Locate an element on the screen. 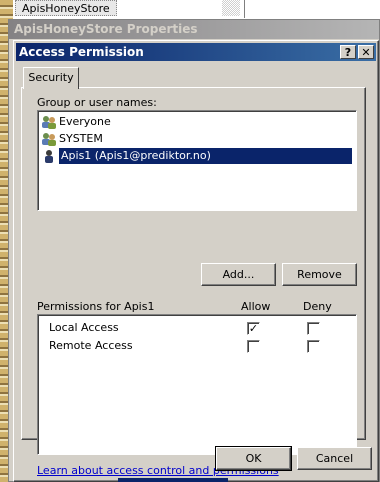 This screenshot has width=380, height=482. close-button: ✕ is located at coordinates (366, 52).